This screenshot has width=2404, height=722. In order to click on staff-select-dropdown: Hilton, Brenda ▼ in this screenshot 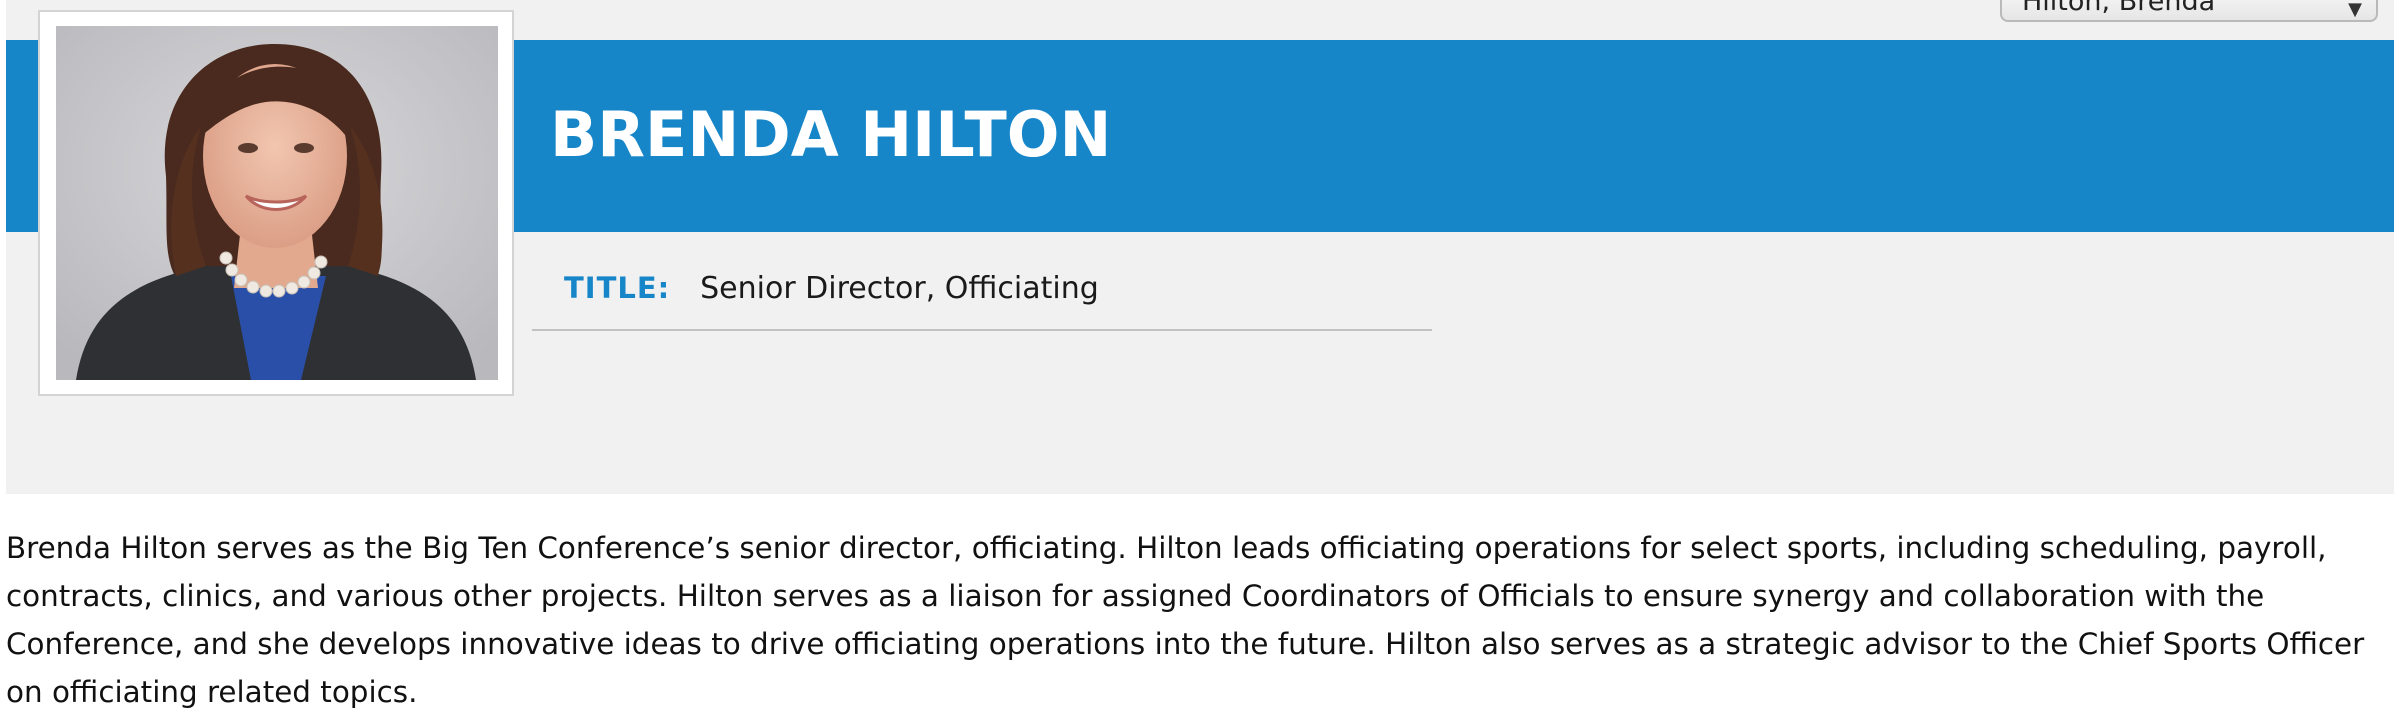, I will do `click(2189, 11)`.